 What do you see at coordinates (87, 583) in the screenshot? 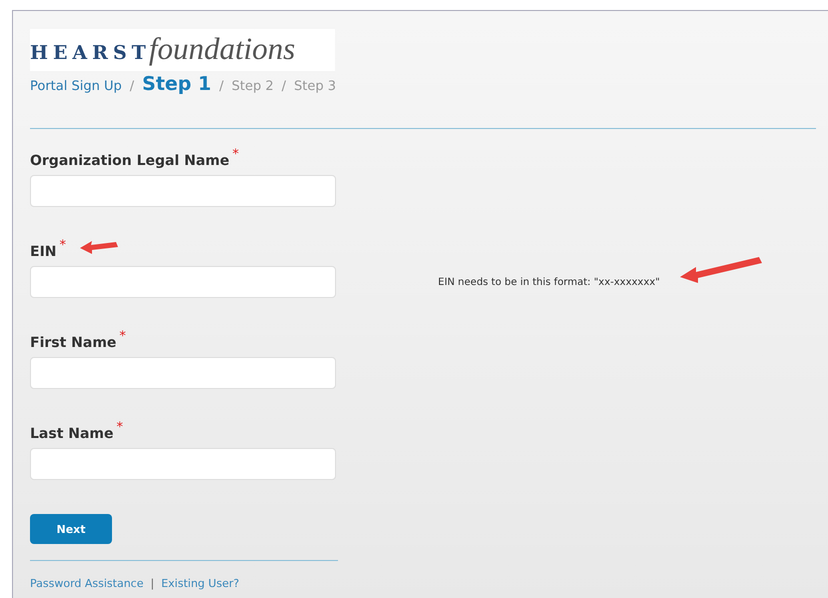
I see `footer-link: Password Assistance` at bounding box center [87, 583].